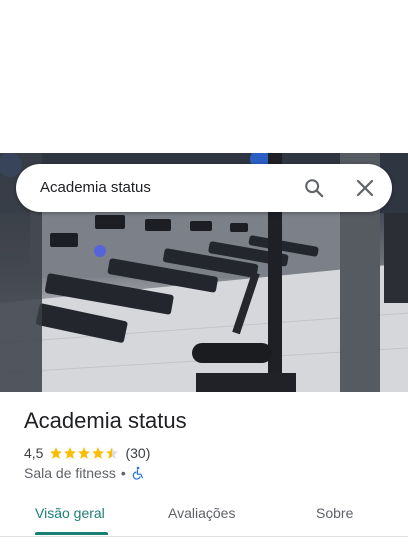 This screenshot has width=408, height=544. I want to click on search-box: Academia status, so click(204, 188).